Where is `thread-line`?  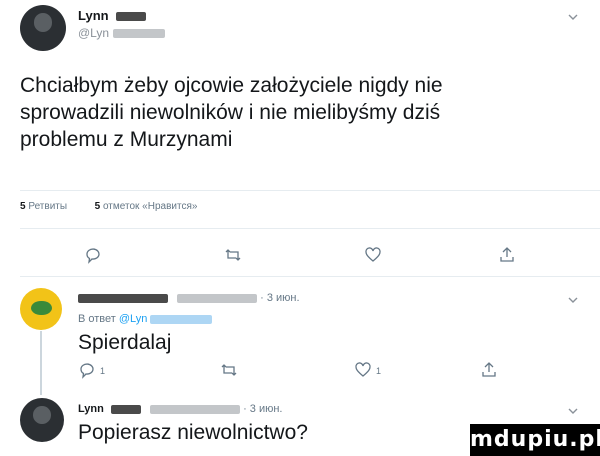 thread-line is located at coordinates (41, 363).